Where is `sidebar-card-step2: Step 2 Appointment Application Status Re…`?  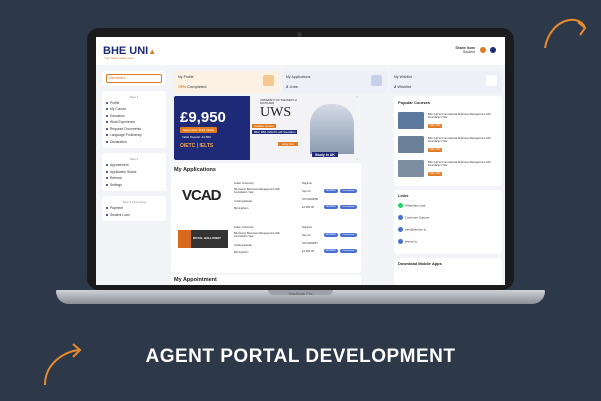
sidebar-card-step2: Step 2 Appointment Application Status Re… is located at coordinates (134, 172).